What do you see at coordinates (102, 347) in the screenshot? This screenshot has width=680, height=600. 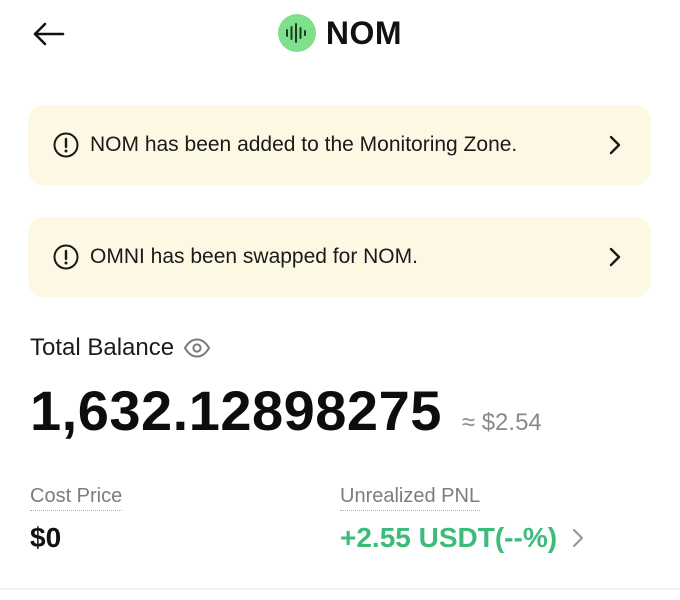 I see `balance-label: Total Balance` at bounding box center [102, 347].